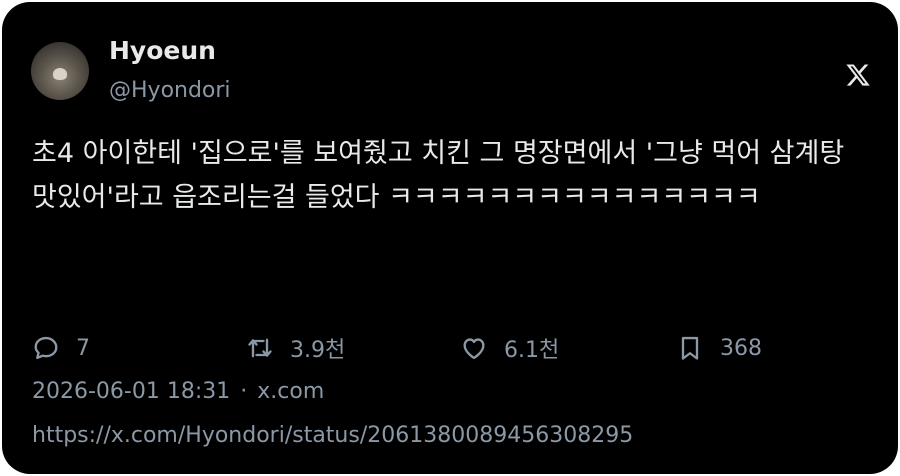 The image size is (900, 476). Describe the element at coordinates (60, 74) in the screenshot. I see `avatar-image` at that location.